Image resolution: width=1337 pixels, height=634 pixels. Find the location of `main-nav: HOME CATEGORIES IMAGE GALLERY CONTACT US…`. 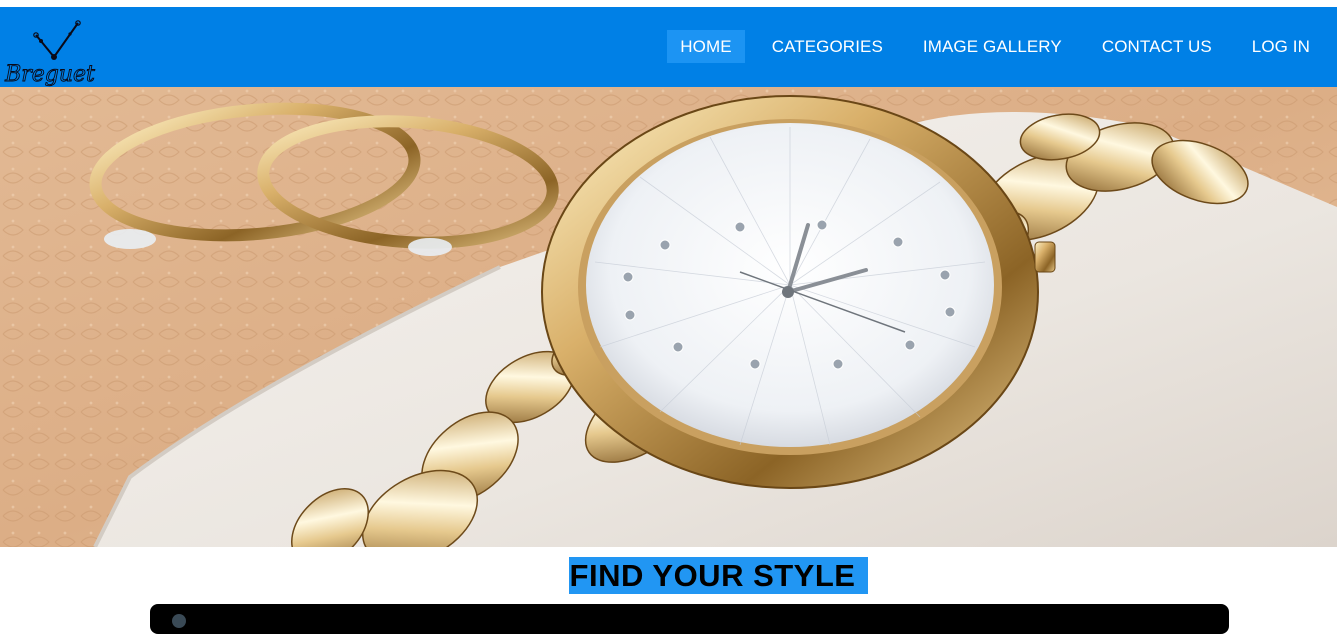

main-nav: HOME CATEGORIES IMAGE GALLERY CONTACT US… is located at coordinates (988, 46).